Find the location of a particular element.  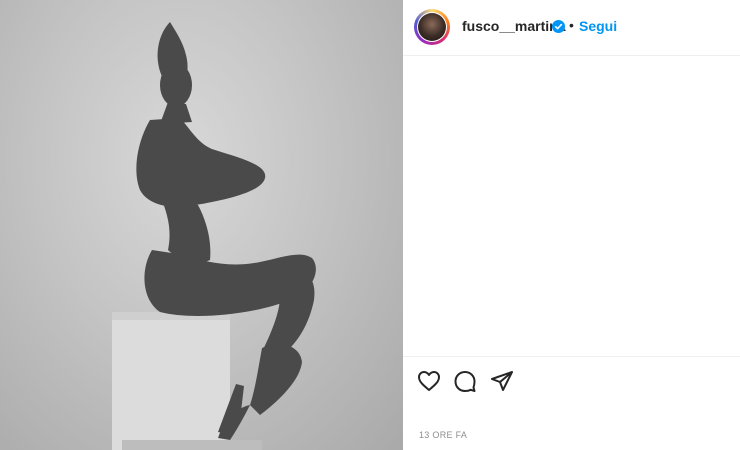

post-header: fusco__martina • Segui is located at coordinates (571, 28).